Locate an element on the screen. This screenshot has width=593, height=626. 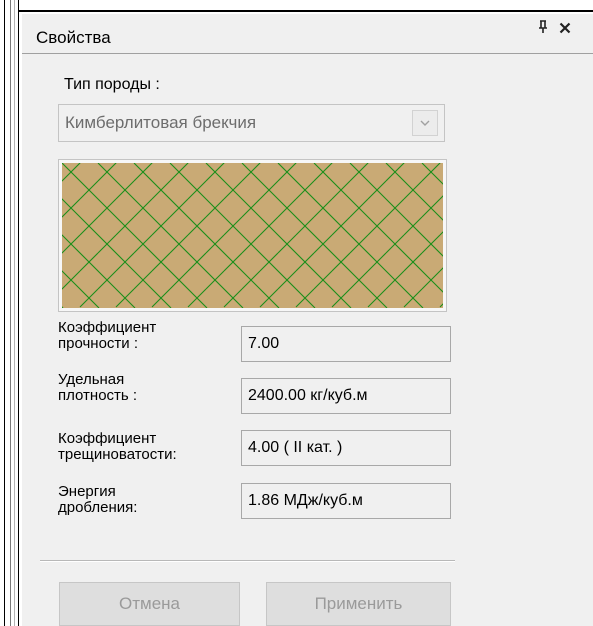
panel-title: Свойства is located at coordinates (73, 37).